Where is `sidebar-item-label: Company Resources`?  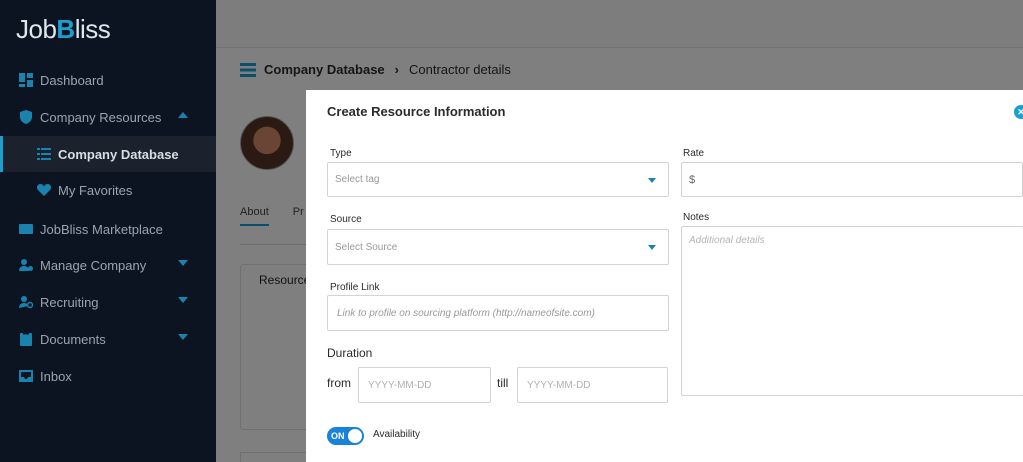
sidebar-item-label: Company Resources is located at coordinates (101, 117).